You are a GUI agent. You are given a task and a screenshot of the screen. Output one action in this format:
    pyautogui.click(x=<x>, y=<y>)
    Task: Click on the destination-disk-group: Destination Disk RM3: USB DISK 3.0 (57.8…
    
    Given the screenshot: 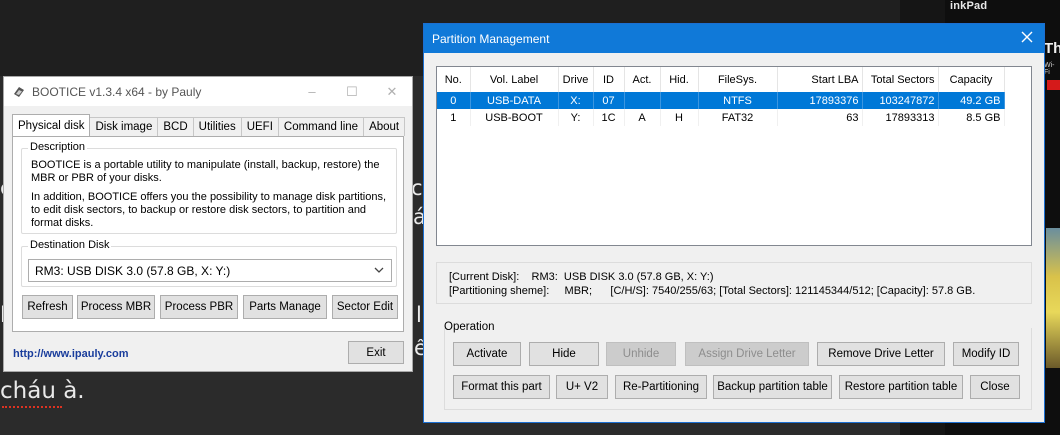 What is the action you would take?
    pyautogui.click(x=209, y=263)
    